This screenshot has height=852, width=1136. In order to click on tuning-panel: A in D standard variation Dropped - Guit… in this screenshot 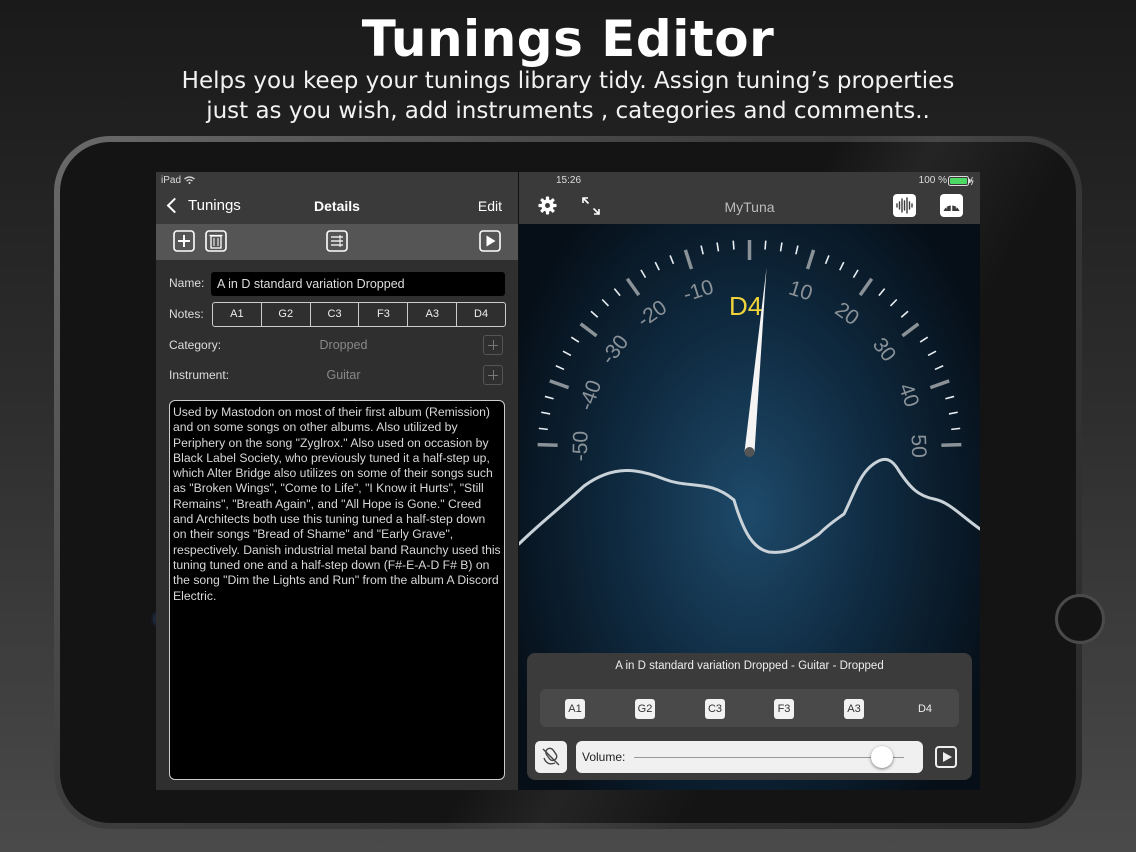, I will do `click(749, 716)`.